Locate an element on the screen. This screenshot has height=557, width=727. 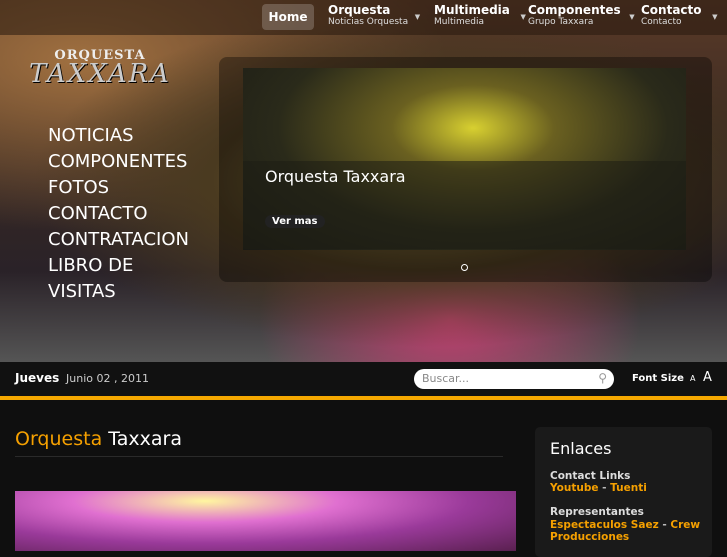
contact-links-label: Contact Links is located at coordinates (590, 476).